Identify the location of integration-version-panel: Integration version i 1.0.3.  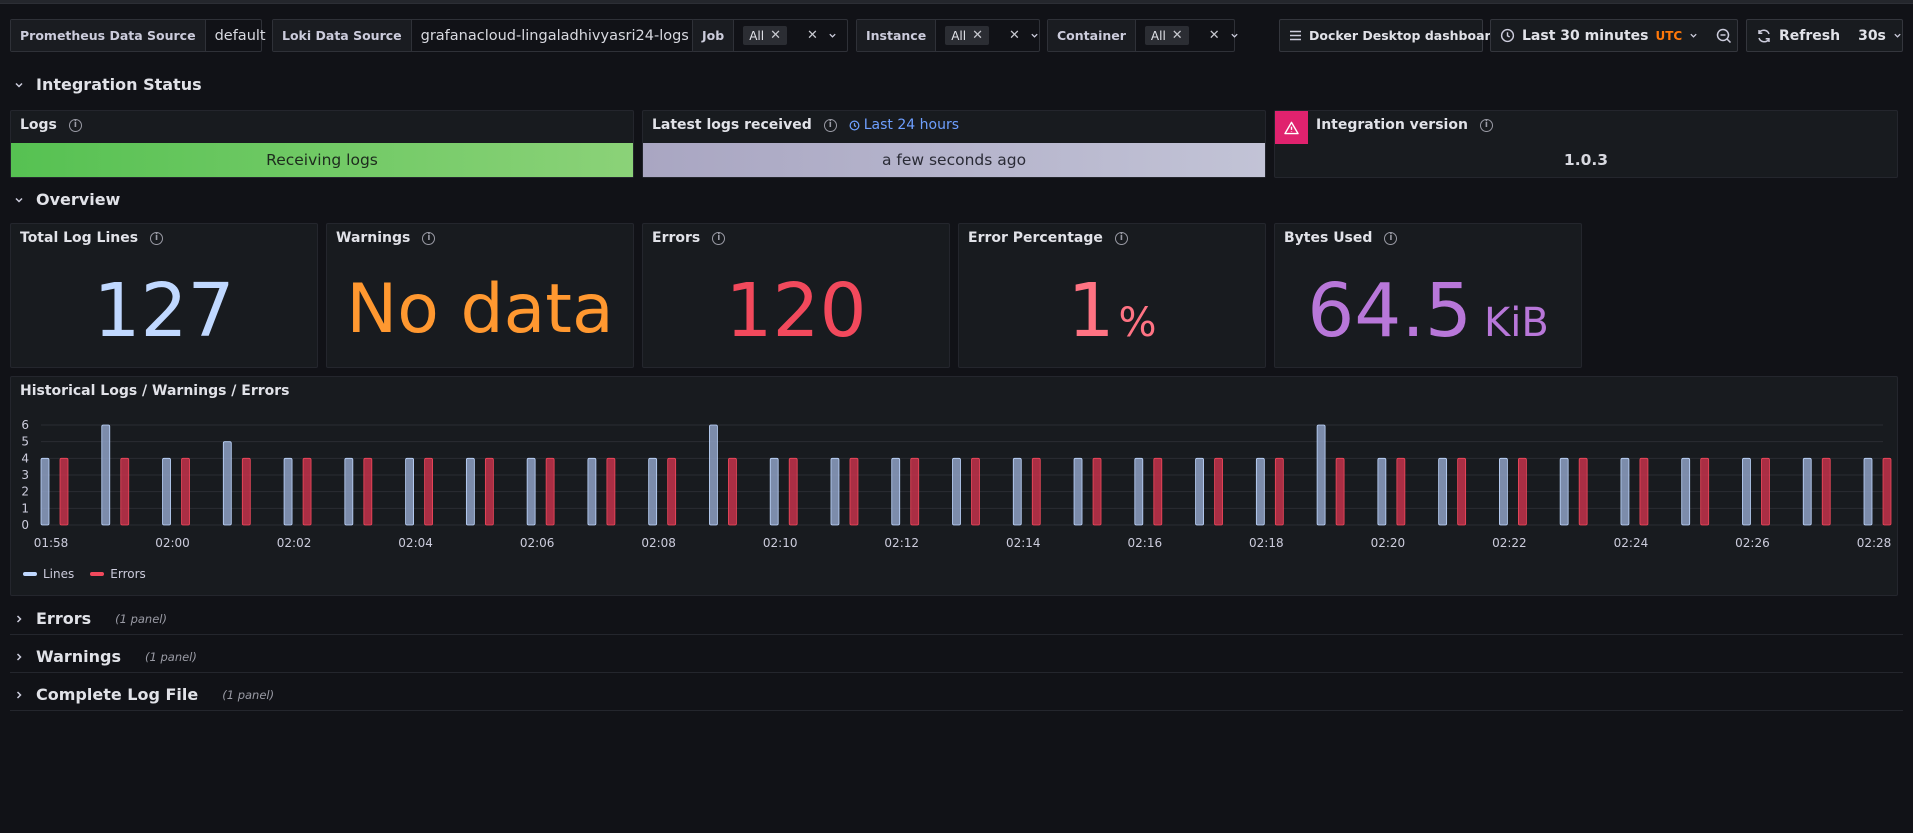
(1586, 144).